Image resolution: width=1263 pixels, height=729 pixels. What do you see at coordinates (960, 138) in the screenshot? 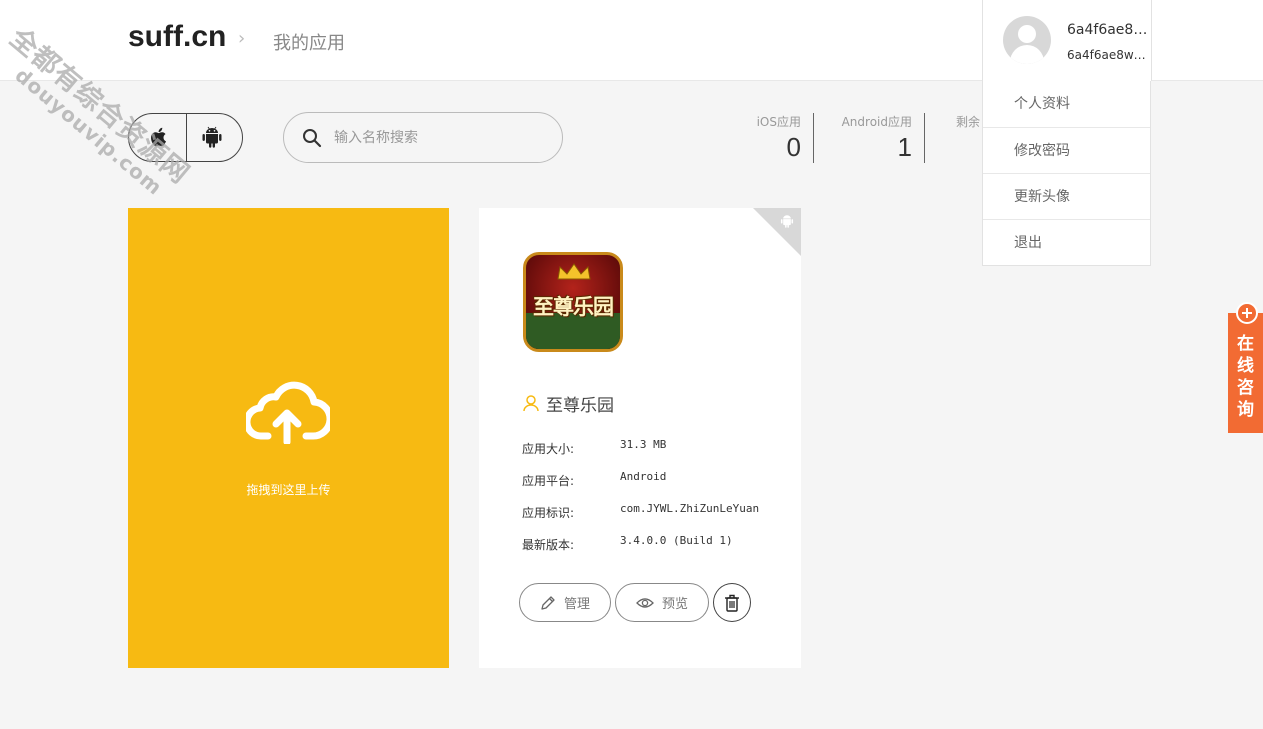
I see `remaining-count: 剩余` at bounding box center [960, 138].